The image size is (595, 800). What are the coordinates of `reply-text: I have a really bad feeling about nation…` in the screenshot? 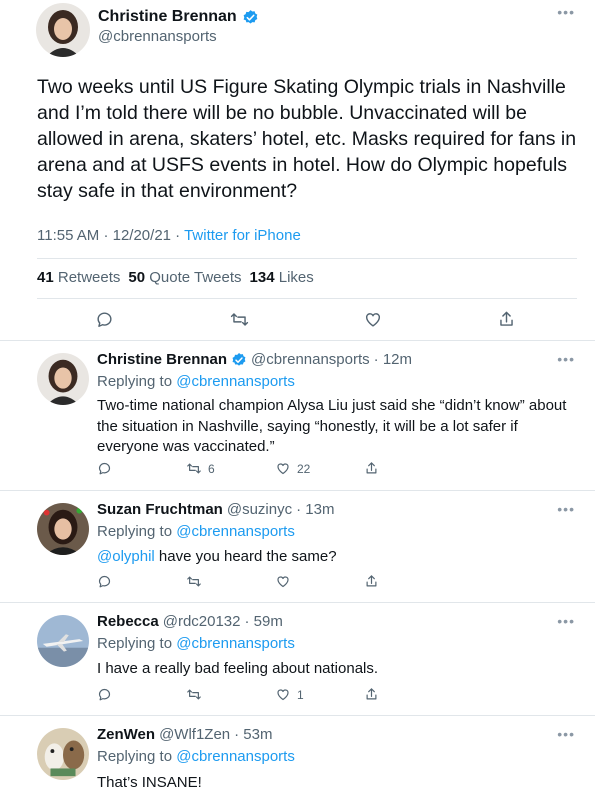 It's located at (238, 668).